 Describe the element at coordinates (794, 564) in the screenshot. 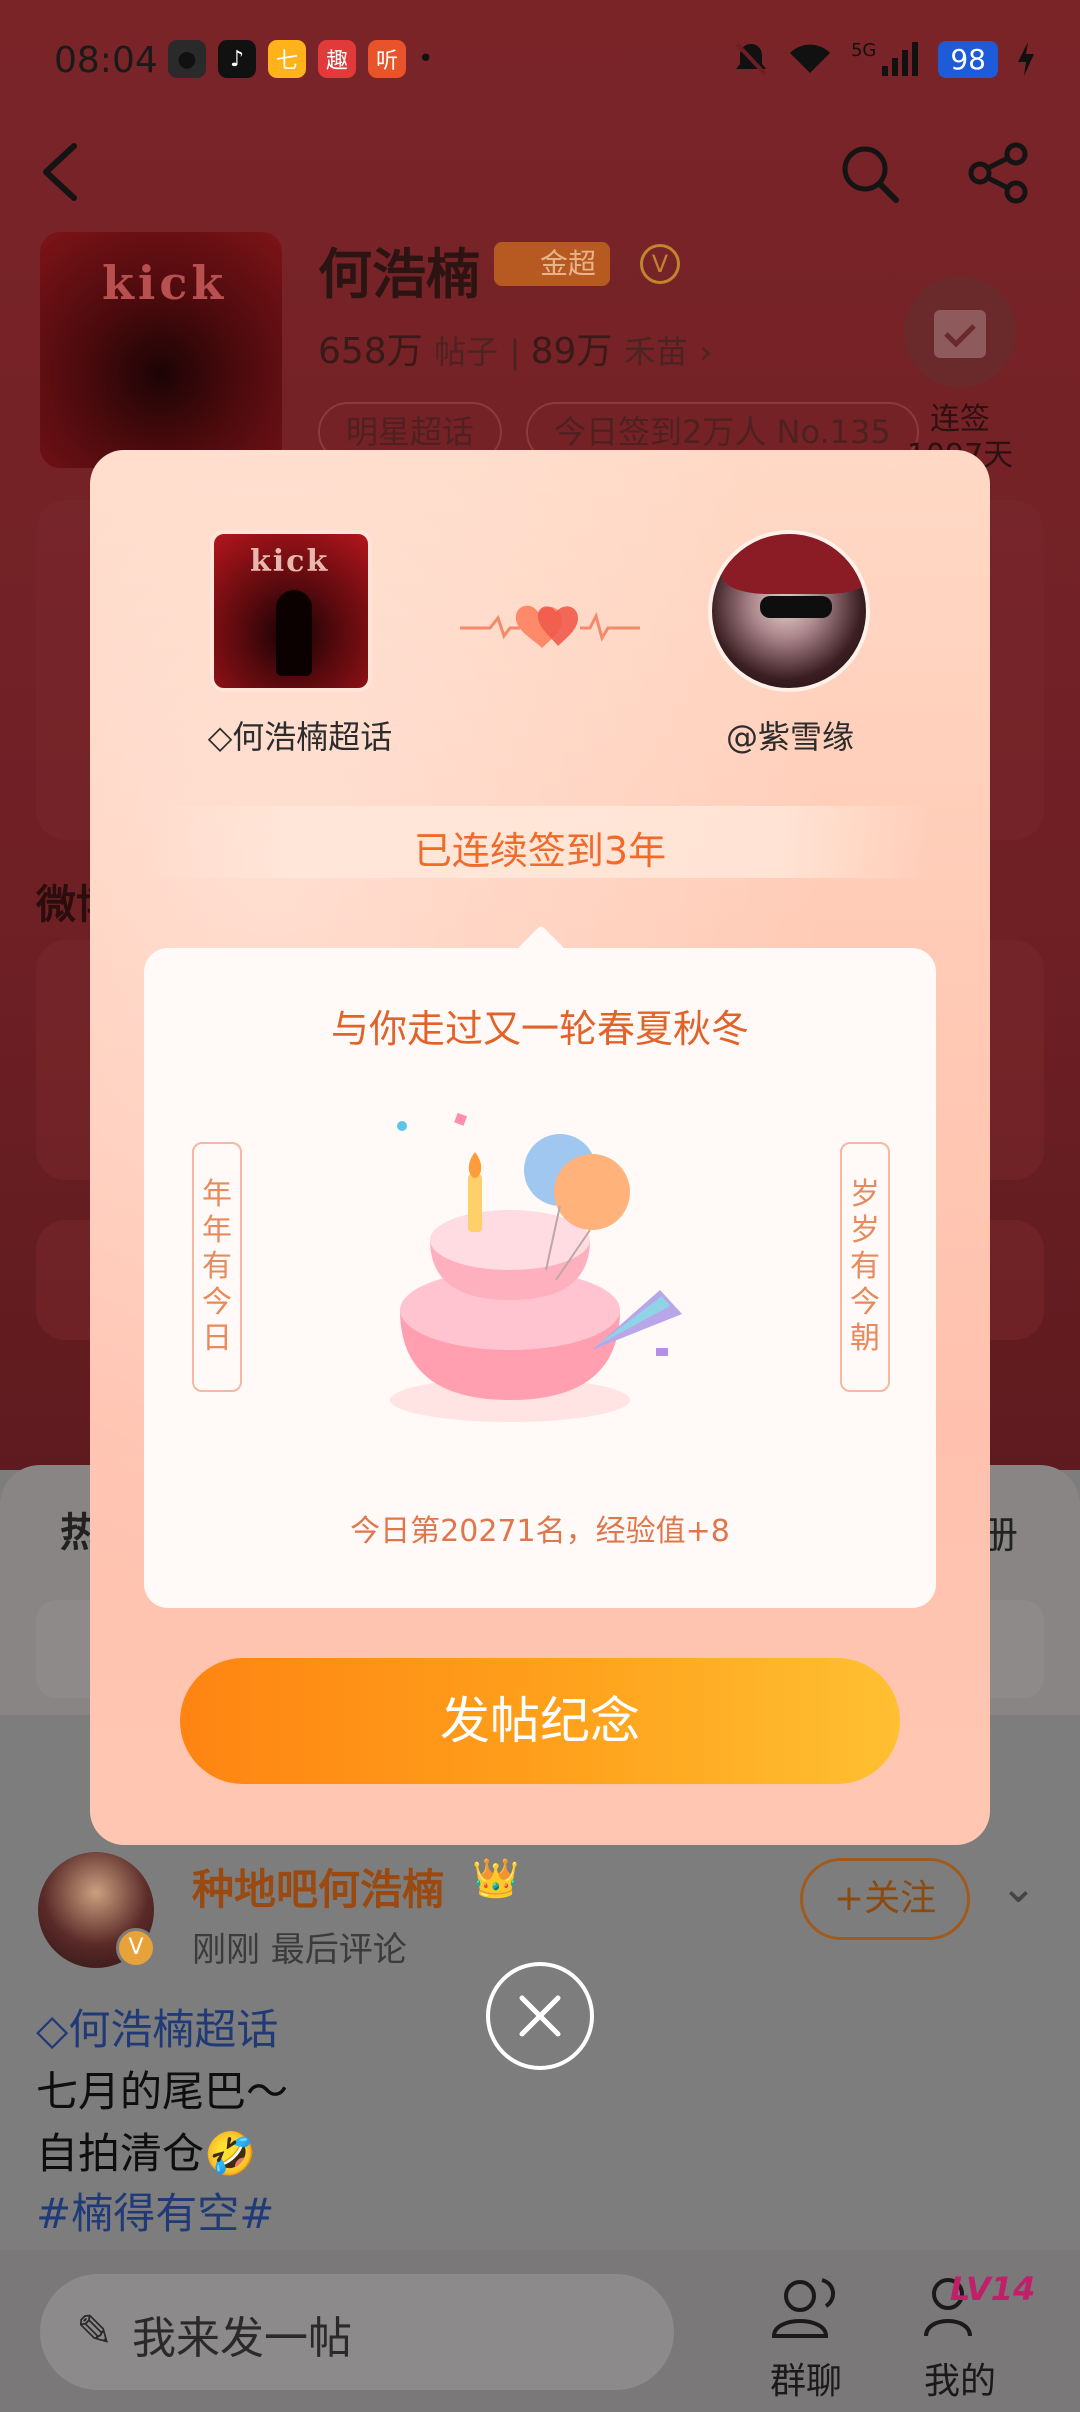

I see `avatar-hair` at that location.